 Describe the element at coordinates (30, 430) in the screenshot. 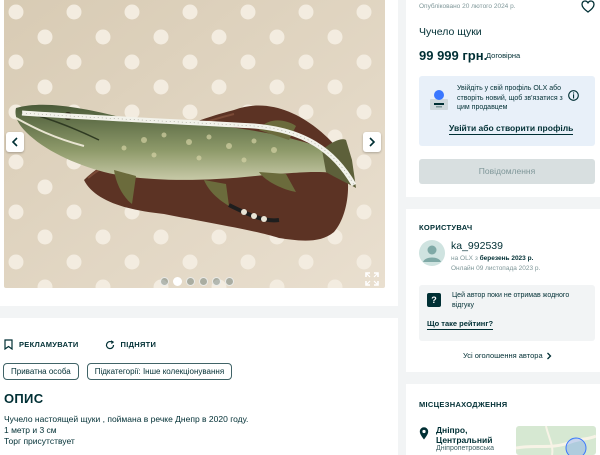

I see `description-line: 1 метр и 3 см` at that location.